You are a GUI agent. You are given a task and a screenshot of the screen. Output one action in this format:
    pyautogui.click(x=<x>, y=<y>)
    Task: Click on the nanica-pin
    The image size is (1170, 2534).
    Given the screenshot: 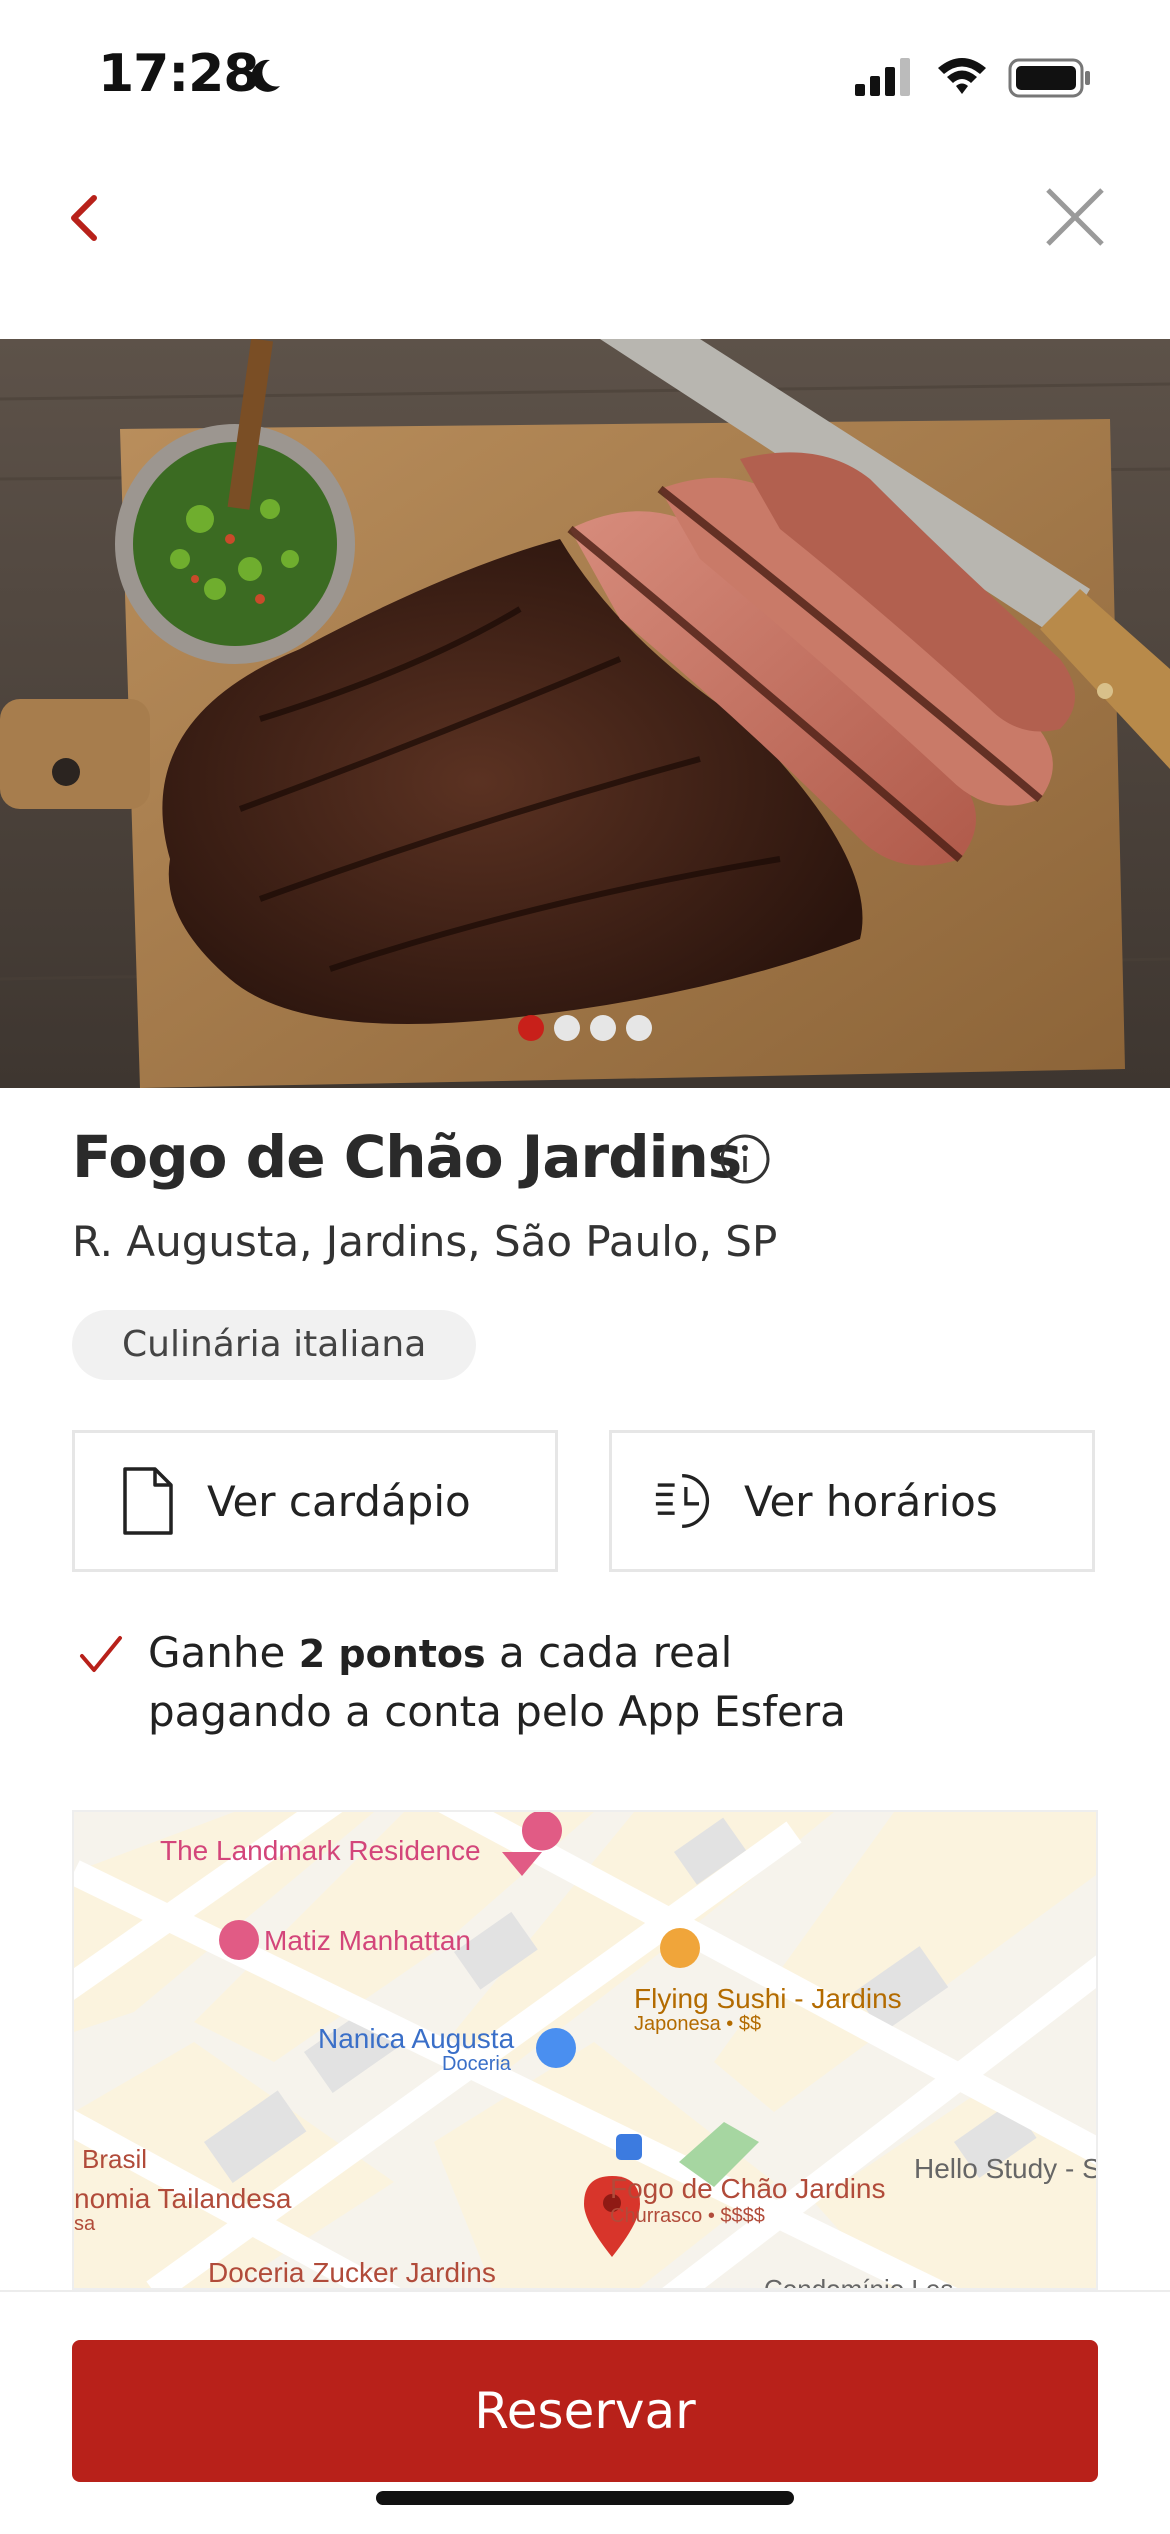 What is the action you would take?
    pyautogui.click(x=556, y=2048)
    